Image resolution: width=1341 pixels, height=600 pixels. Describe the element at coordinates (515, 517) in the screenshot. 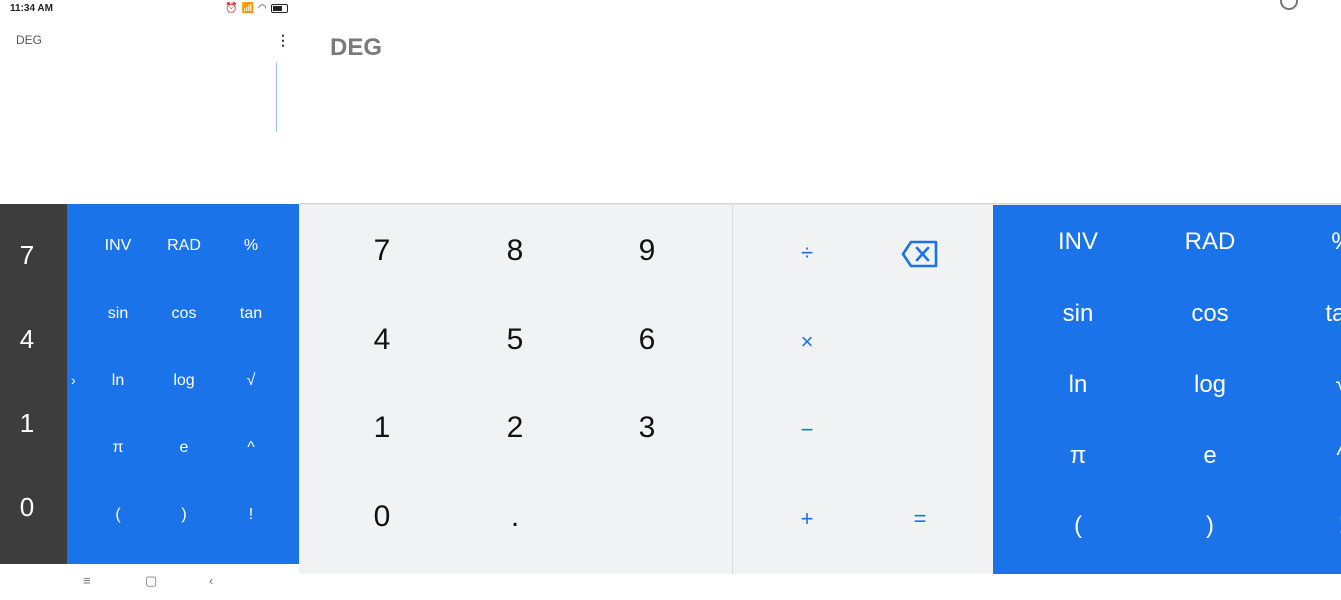

I see `decimal-button: .` at that location.